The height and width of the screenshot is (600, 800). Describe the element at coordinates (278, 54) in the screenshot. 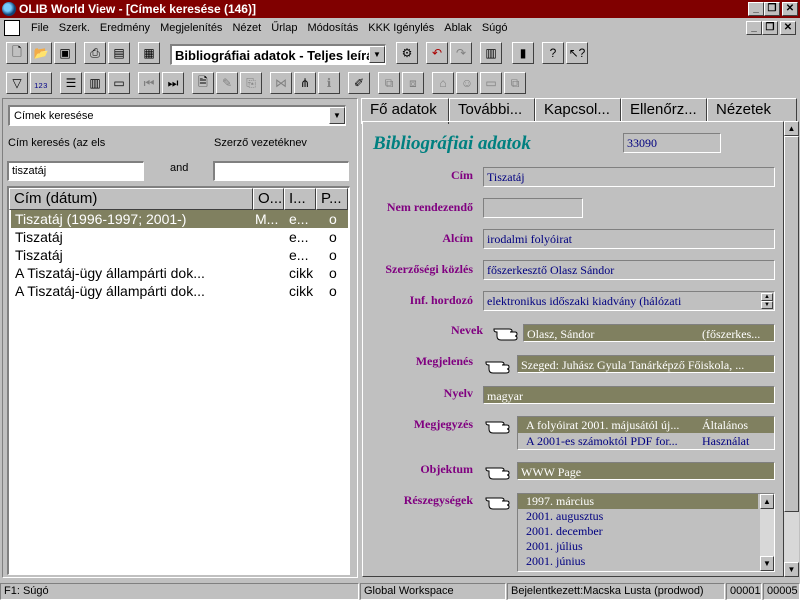

I see `record-type-select: Bibliográfiai adatok - Teljes leírás ▼` at that location.